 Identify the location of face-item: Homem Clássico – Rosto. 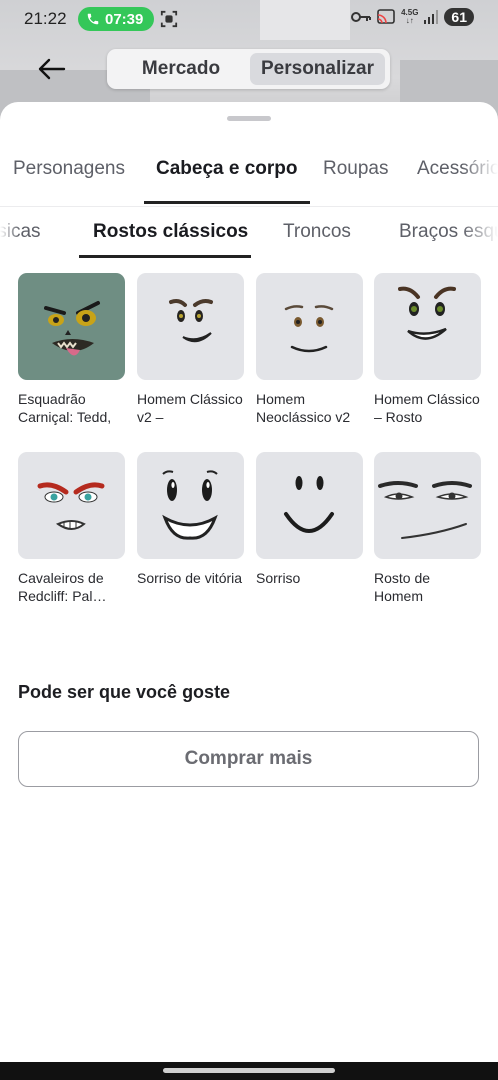
(427, 349).